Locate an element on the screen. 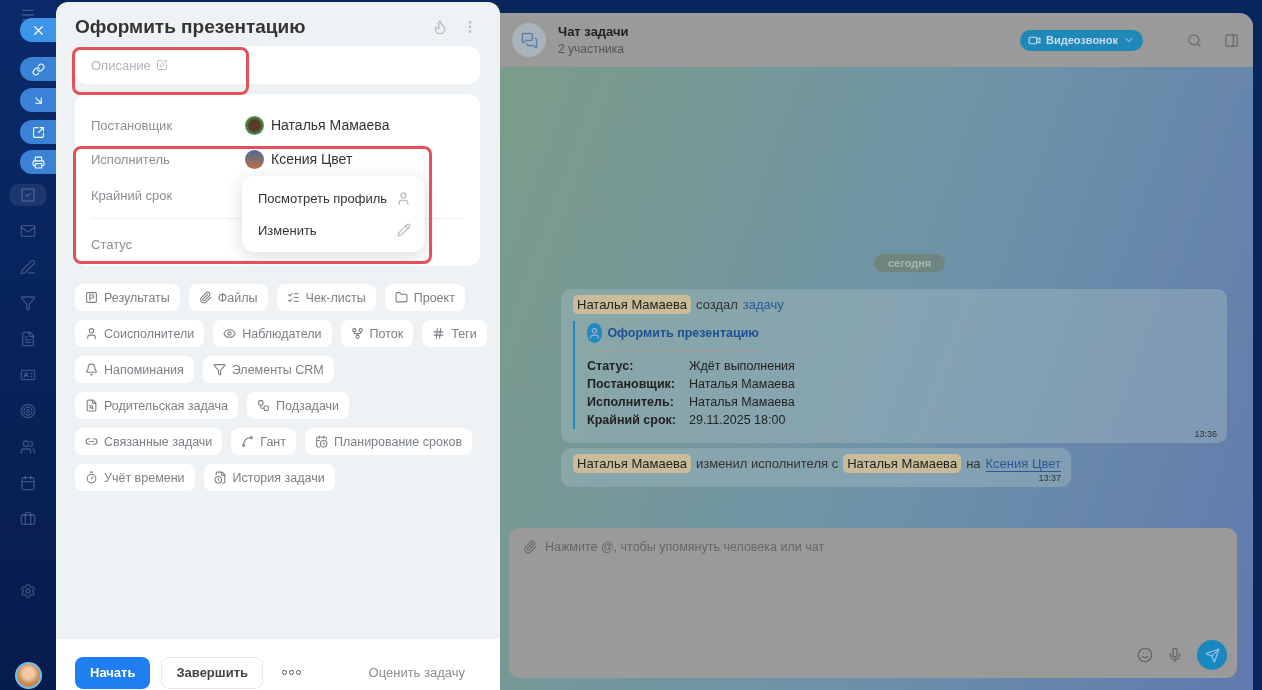  message-text: изменил исполнителя с is located at coordinates (767, 463).